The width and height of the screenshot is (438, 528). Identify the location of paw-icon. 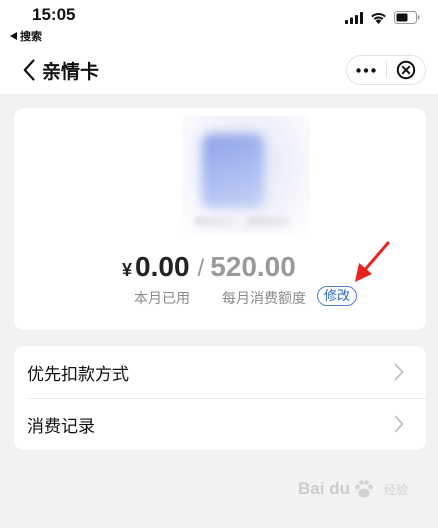
(364, 489).